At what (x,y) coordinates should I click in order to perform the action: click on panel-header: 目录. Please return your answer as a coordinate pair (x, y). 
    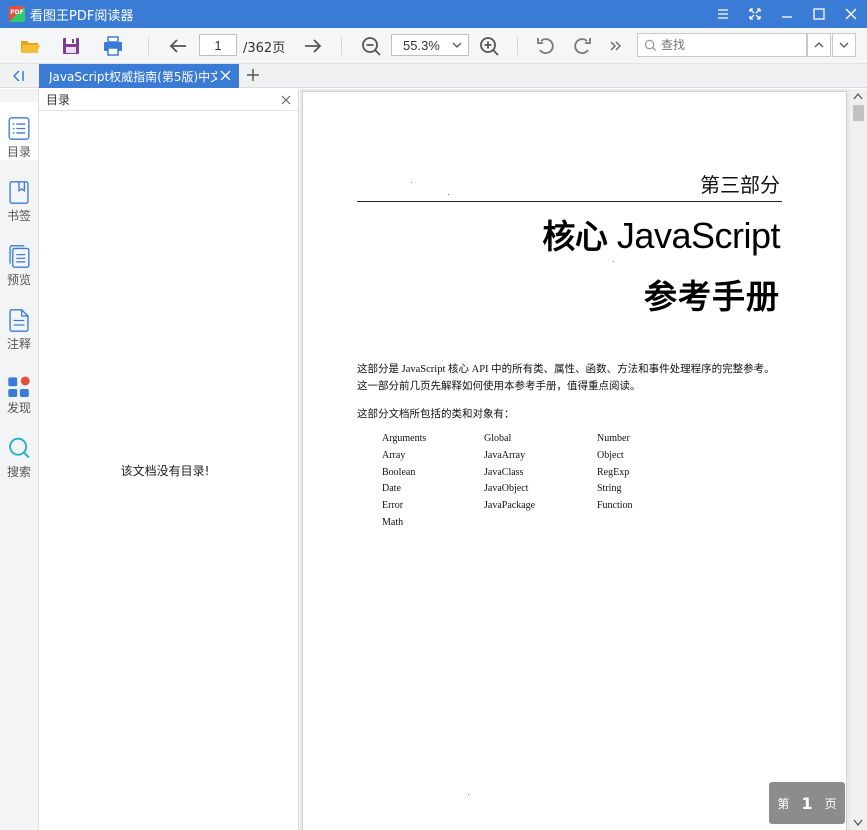
    Looking at the image, I should click on (168, 100).